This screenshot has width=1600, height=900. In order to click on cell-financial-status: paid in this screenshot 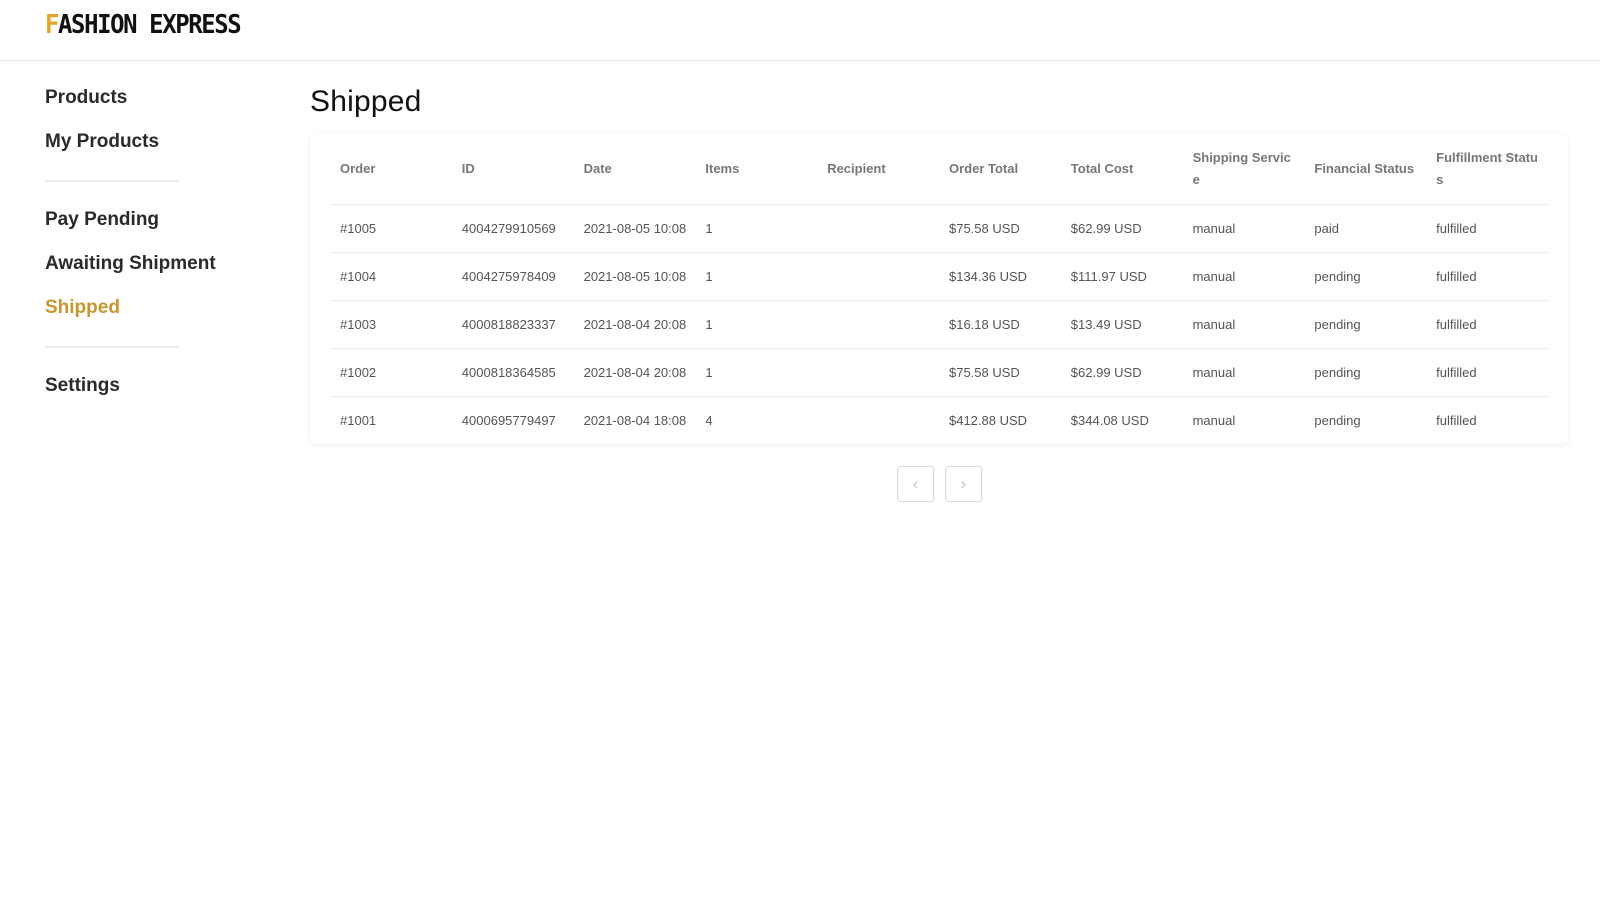, I will do `click(1365, 227)`.